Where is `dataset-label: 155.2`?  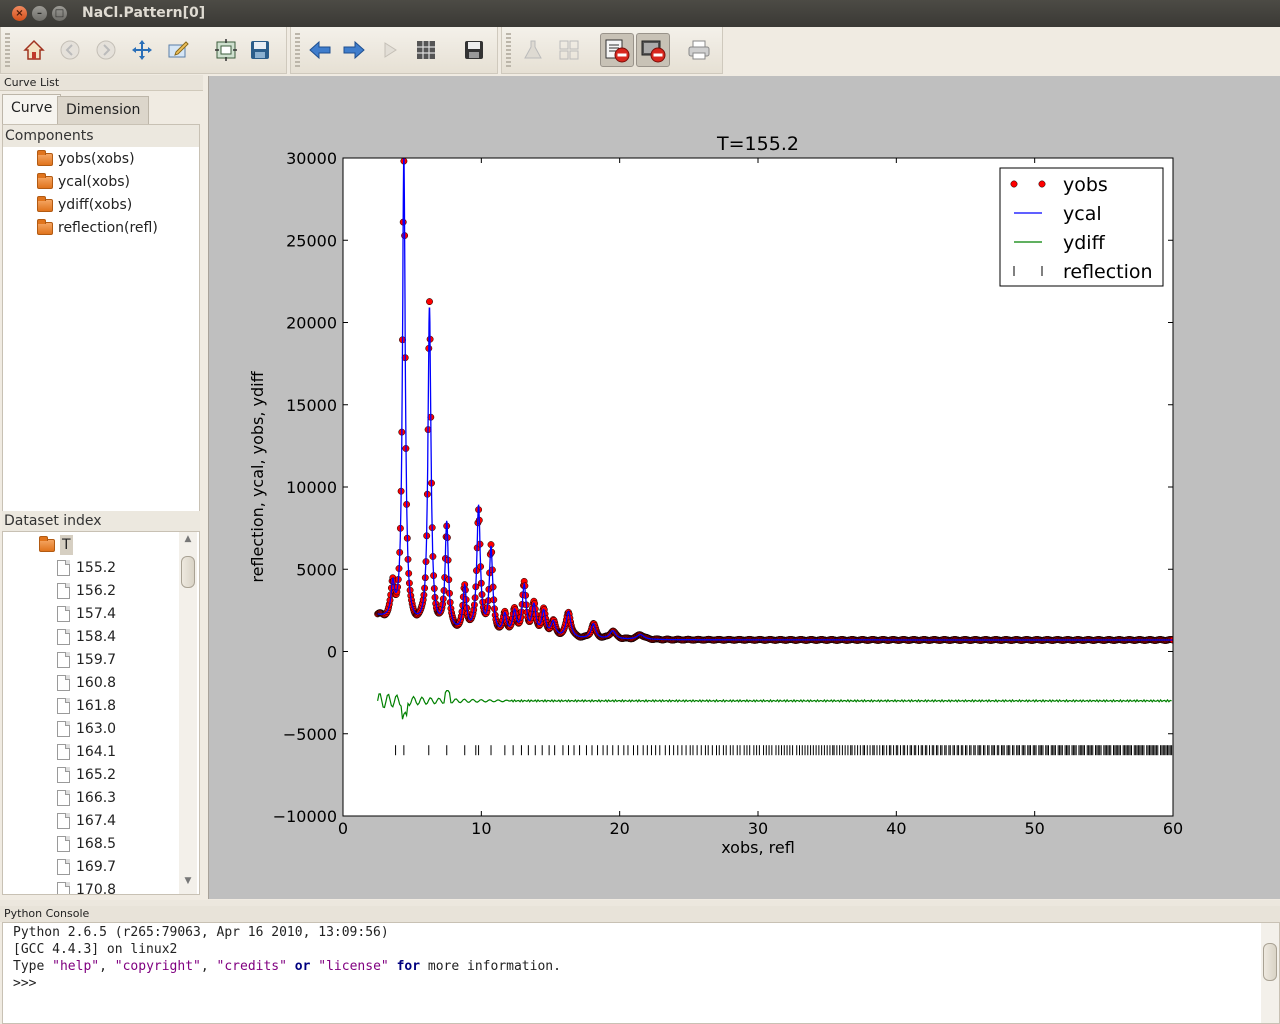 dataset-label: 155.2 is located at coordinates (96, 568).